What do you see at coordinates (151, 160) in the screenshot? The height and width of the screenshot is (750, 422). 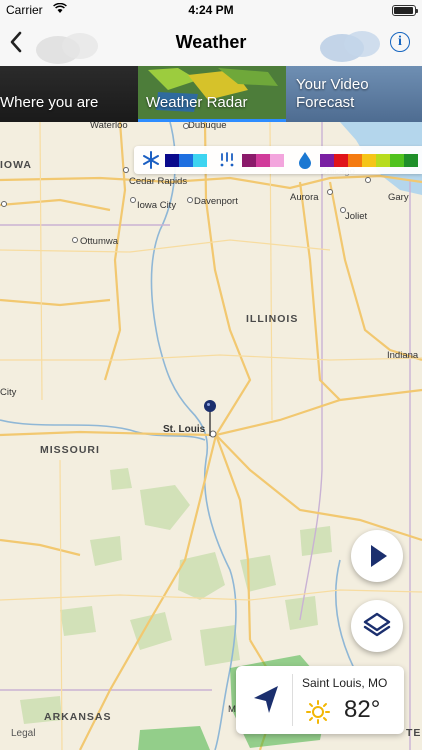 I see `snowflake-icon` at bounding box center [151, 160].